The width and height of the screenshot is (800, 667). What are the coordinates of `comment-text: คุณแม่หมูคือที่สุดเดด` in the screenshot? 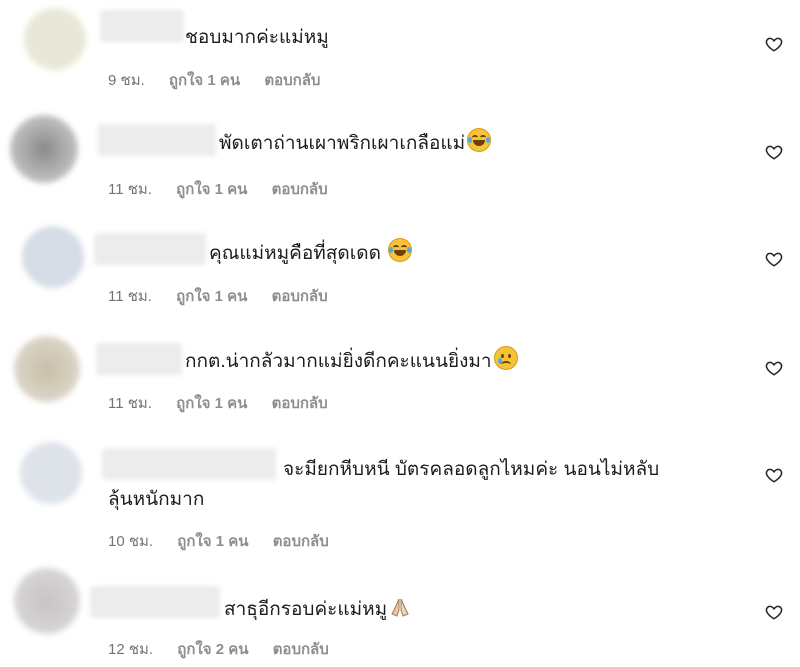 It's located at (311, 253).